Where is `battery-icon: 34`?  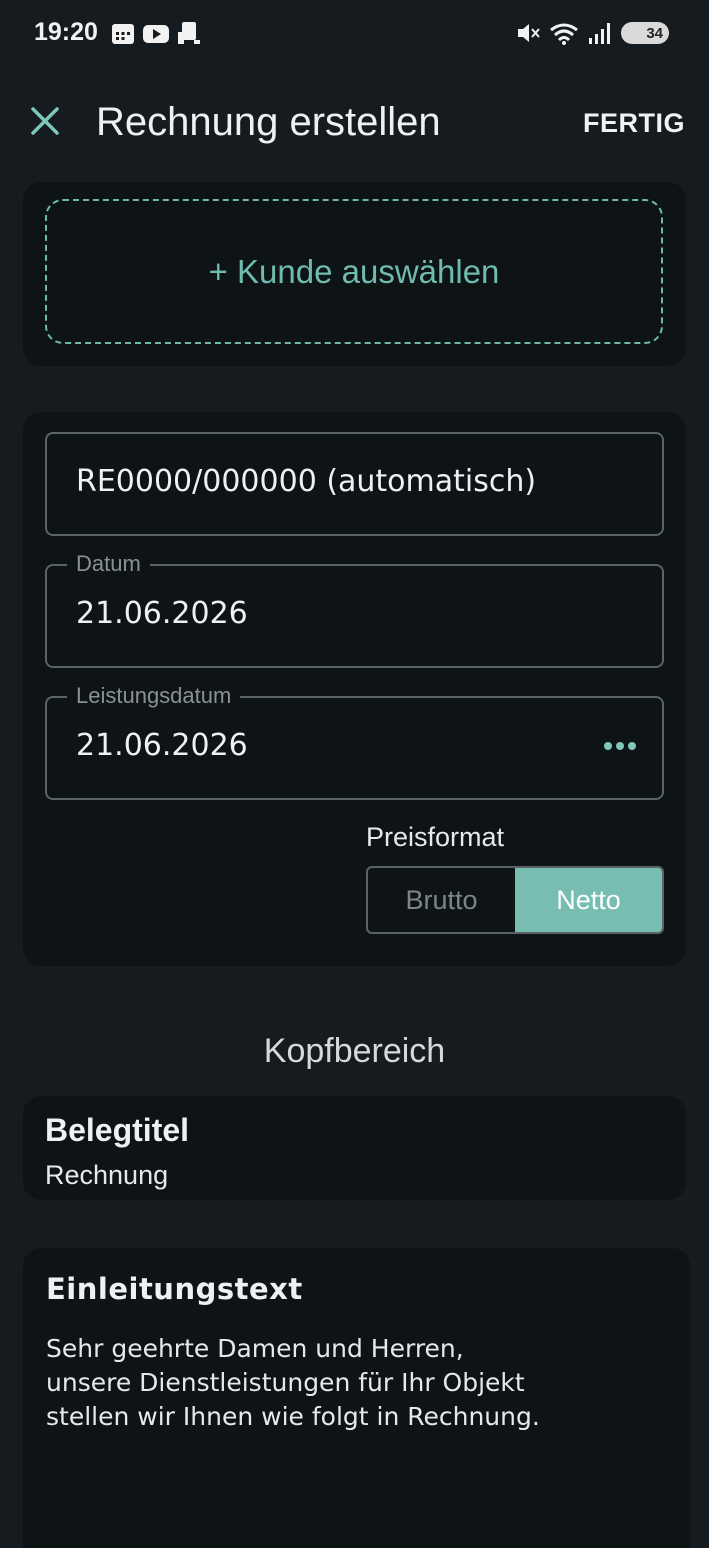 battery-icon: 34 is located at coordinates (645, 33).